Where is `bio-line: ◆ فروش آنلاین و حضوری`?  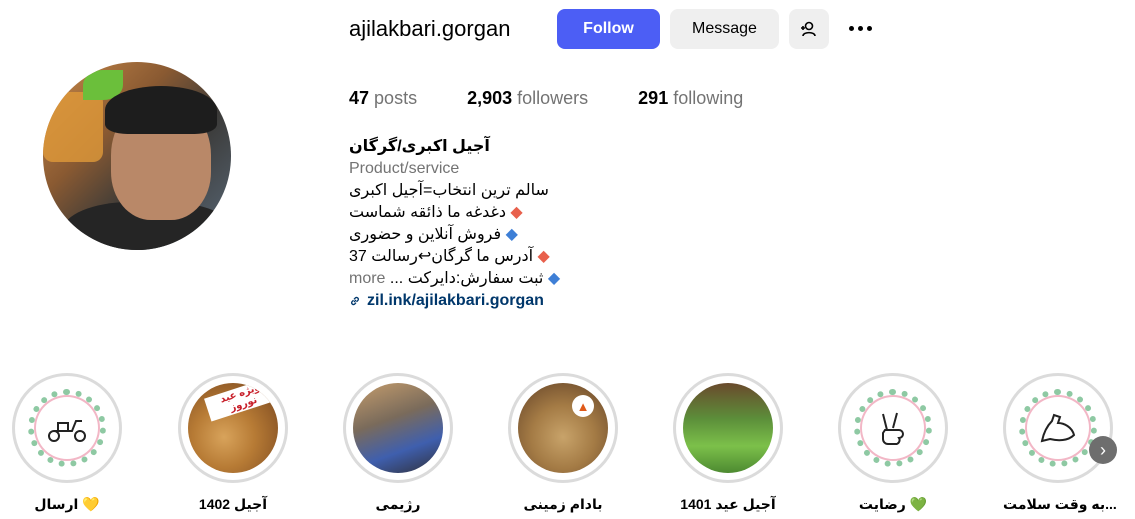
bio-line: ◆ فروش آنلاین و حضوری is located at coordinates (433, 234).